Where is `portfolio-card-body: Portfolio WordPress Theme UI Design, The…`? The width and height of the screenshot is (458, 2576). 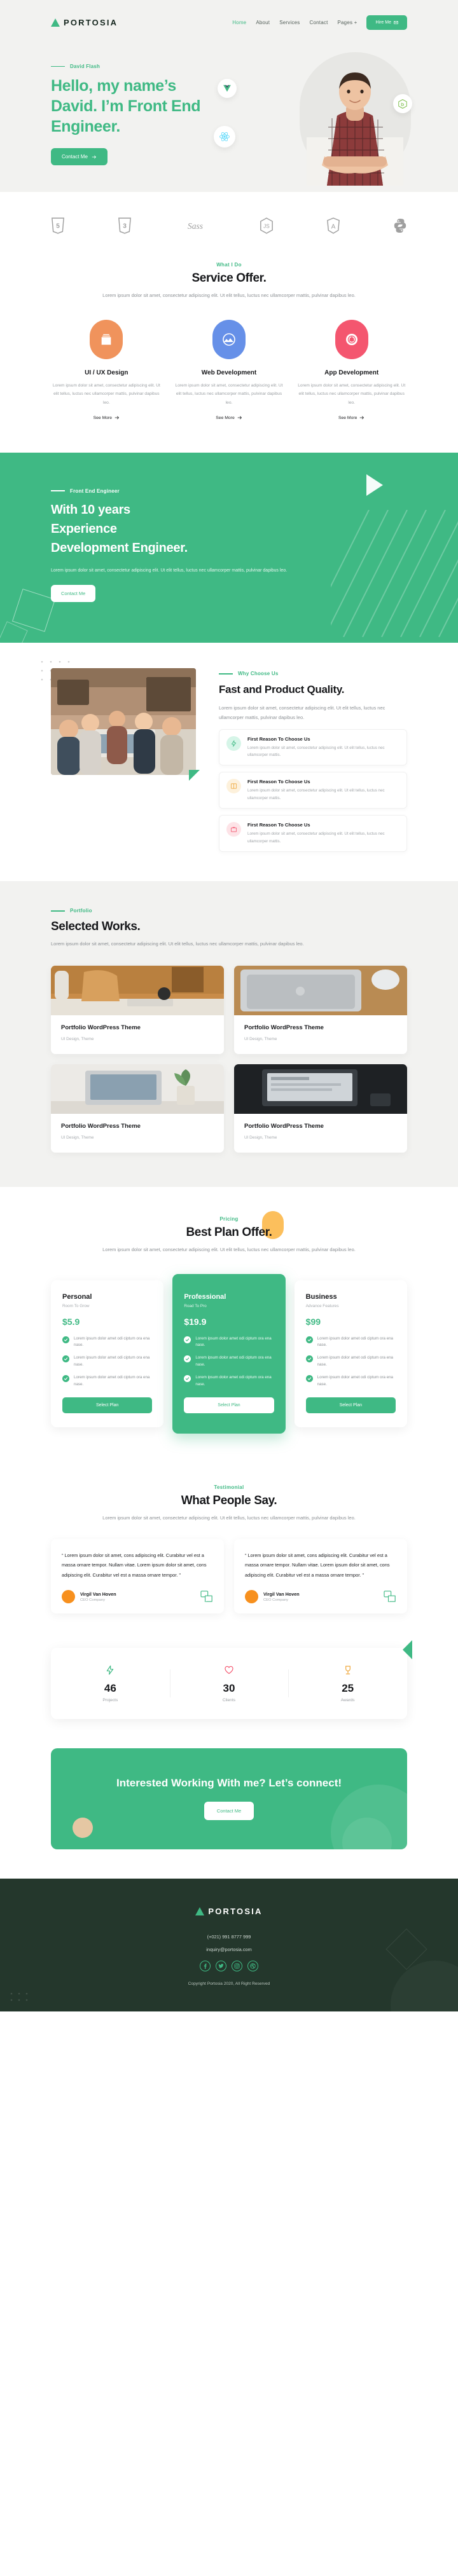 portfolio-card-body: Portfolio WordPress Theme UI Design, The… is located at coordinates (320, 1034).